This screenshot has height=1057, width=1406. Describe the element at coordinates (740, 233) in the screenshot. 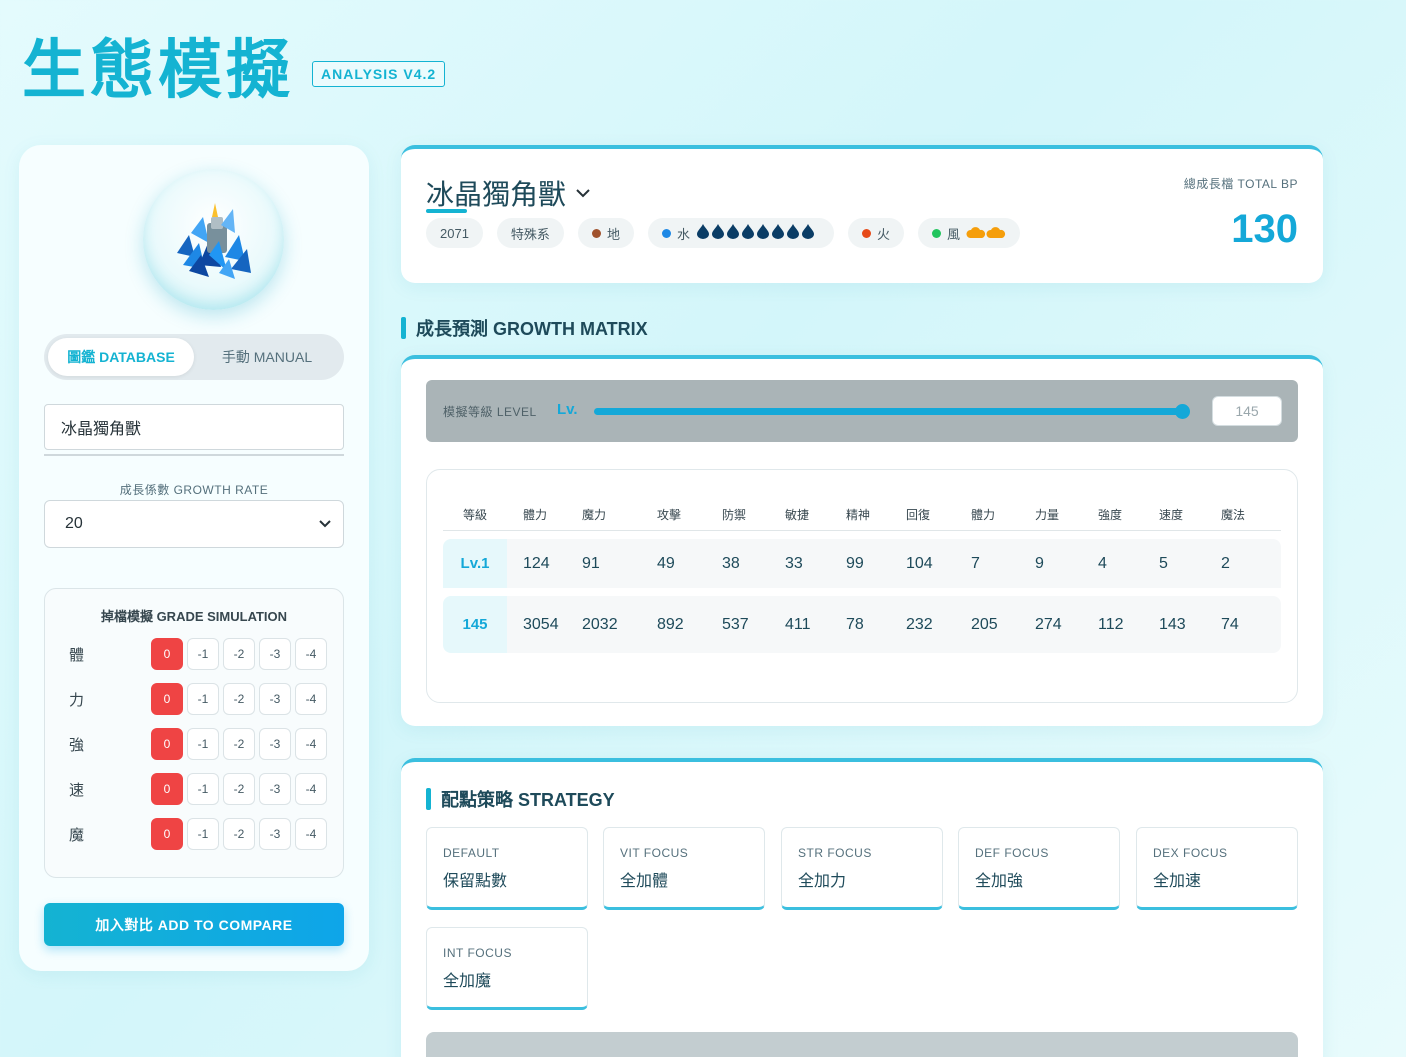

I see `element-tag-water: 水` at that location.